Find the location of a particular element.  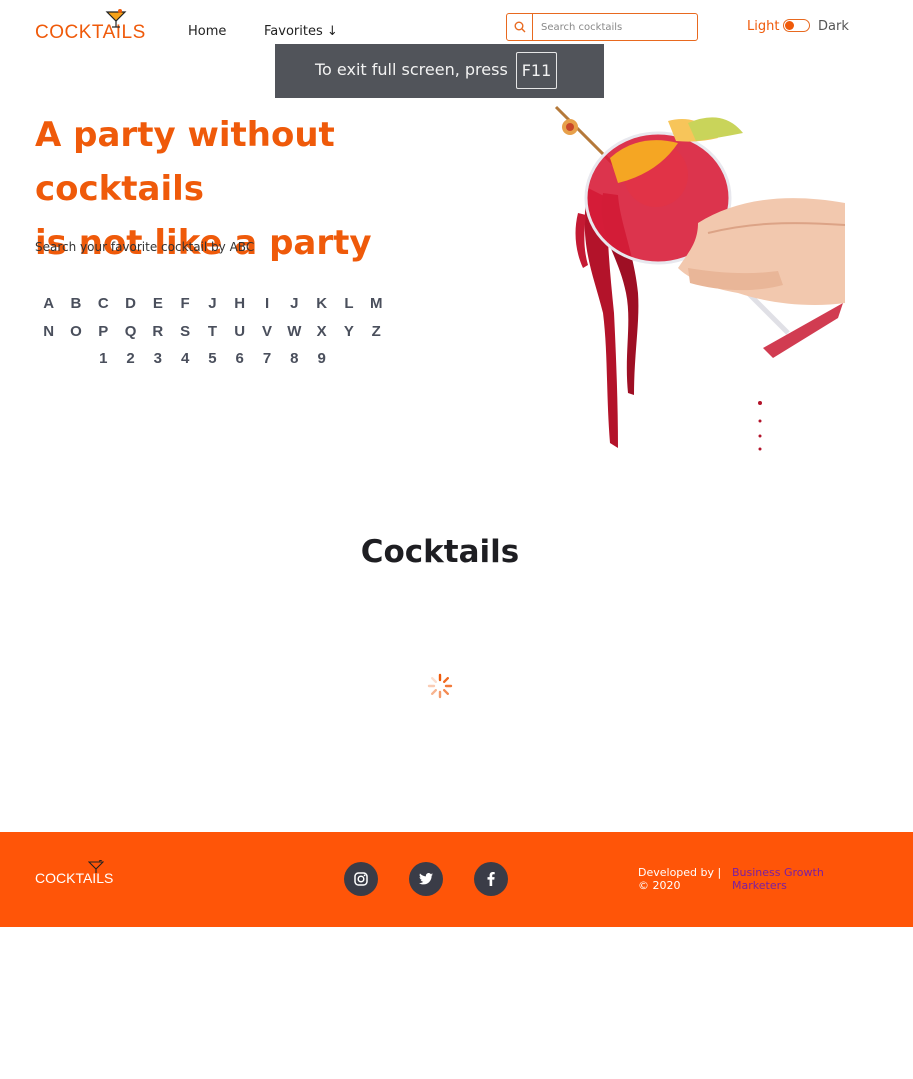

search-button is located at coordinates (520, 27).